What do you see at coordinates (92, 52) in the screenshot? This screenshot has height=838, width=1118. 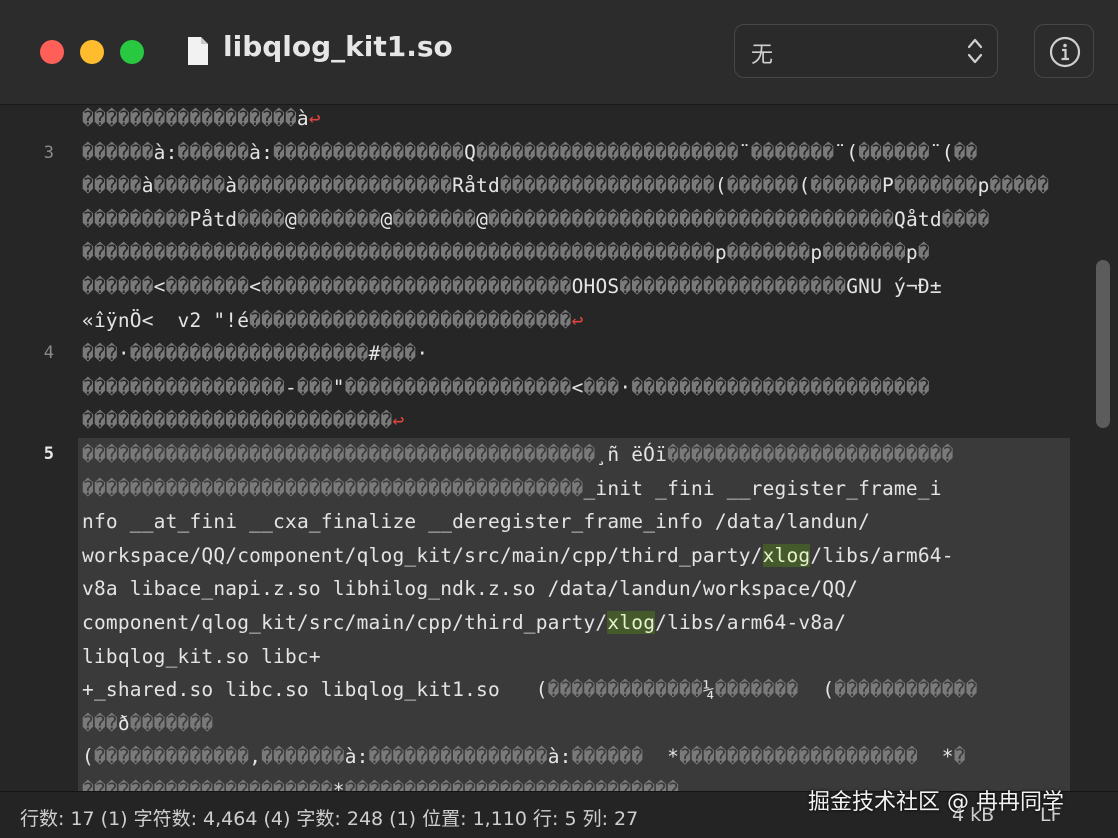 I see `minimize-button` at bounding box center [92, 52].